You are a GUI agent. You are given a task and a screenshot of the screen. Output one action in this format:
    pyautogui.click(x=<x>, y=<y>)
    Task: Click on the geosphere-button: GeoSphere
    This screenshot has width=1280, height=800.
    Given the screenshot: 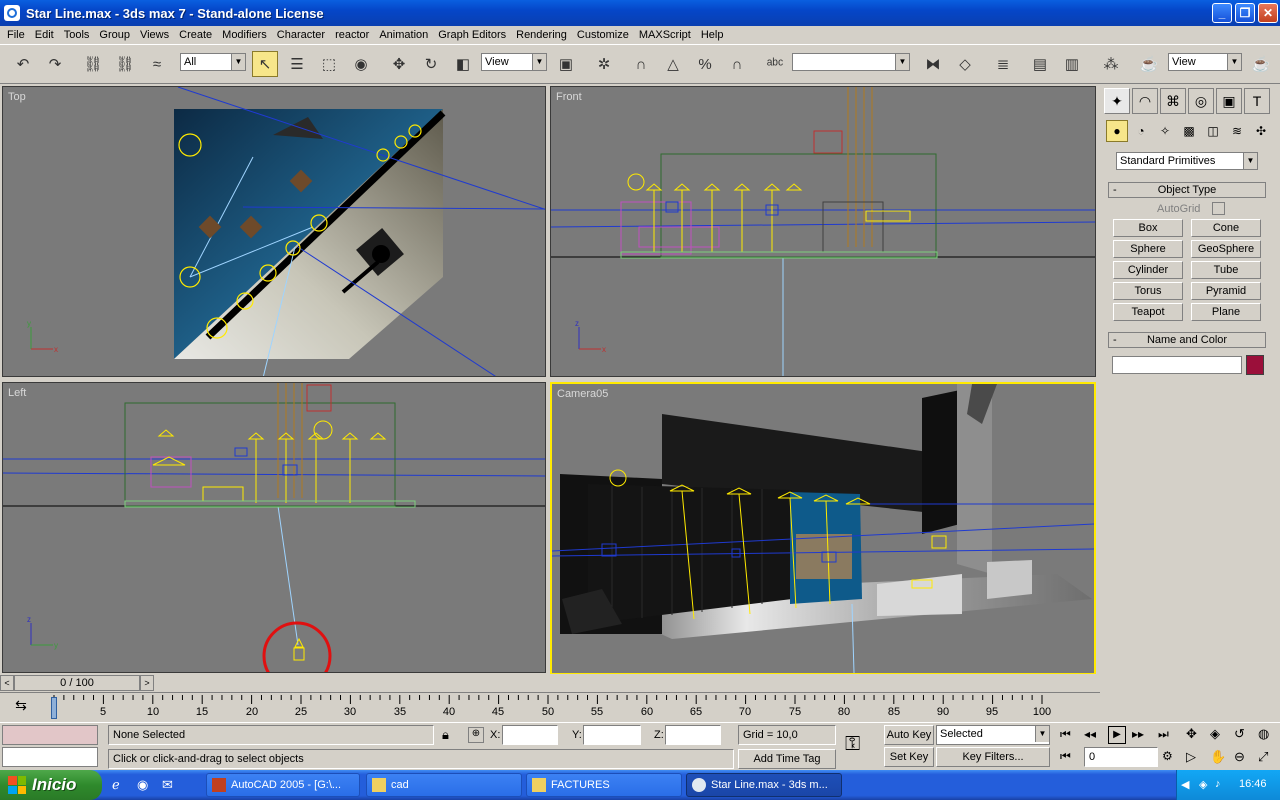 What is the action you would take?
    pyautogui.click(x=1226, y=249)
    